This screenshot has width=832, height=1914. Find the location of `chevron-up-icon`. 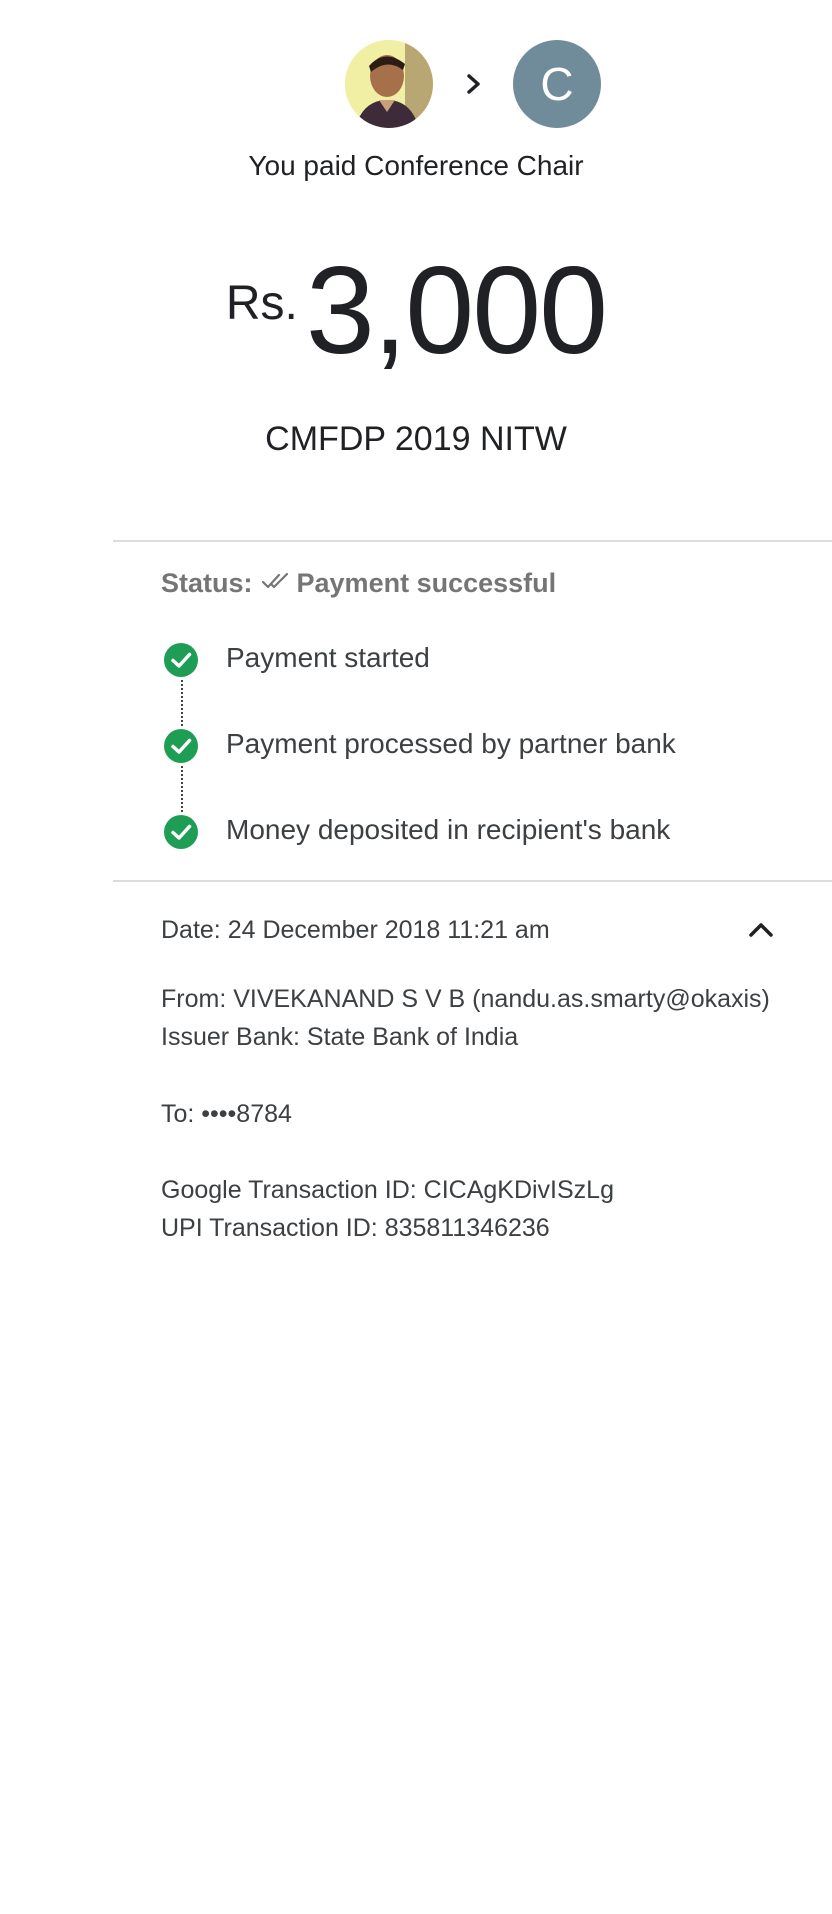

chevron-up-icon is located at coordinates (761, 930).